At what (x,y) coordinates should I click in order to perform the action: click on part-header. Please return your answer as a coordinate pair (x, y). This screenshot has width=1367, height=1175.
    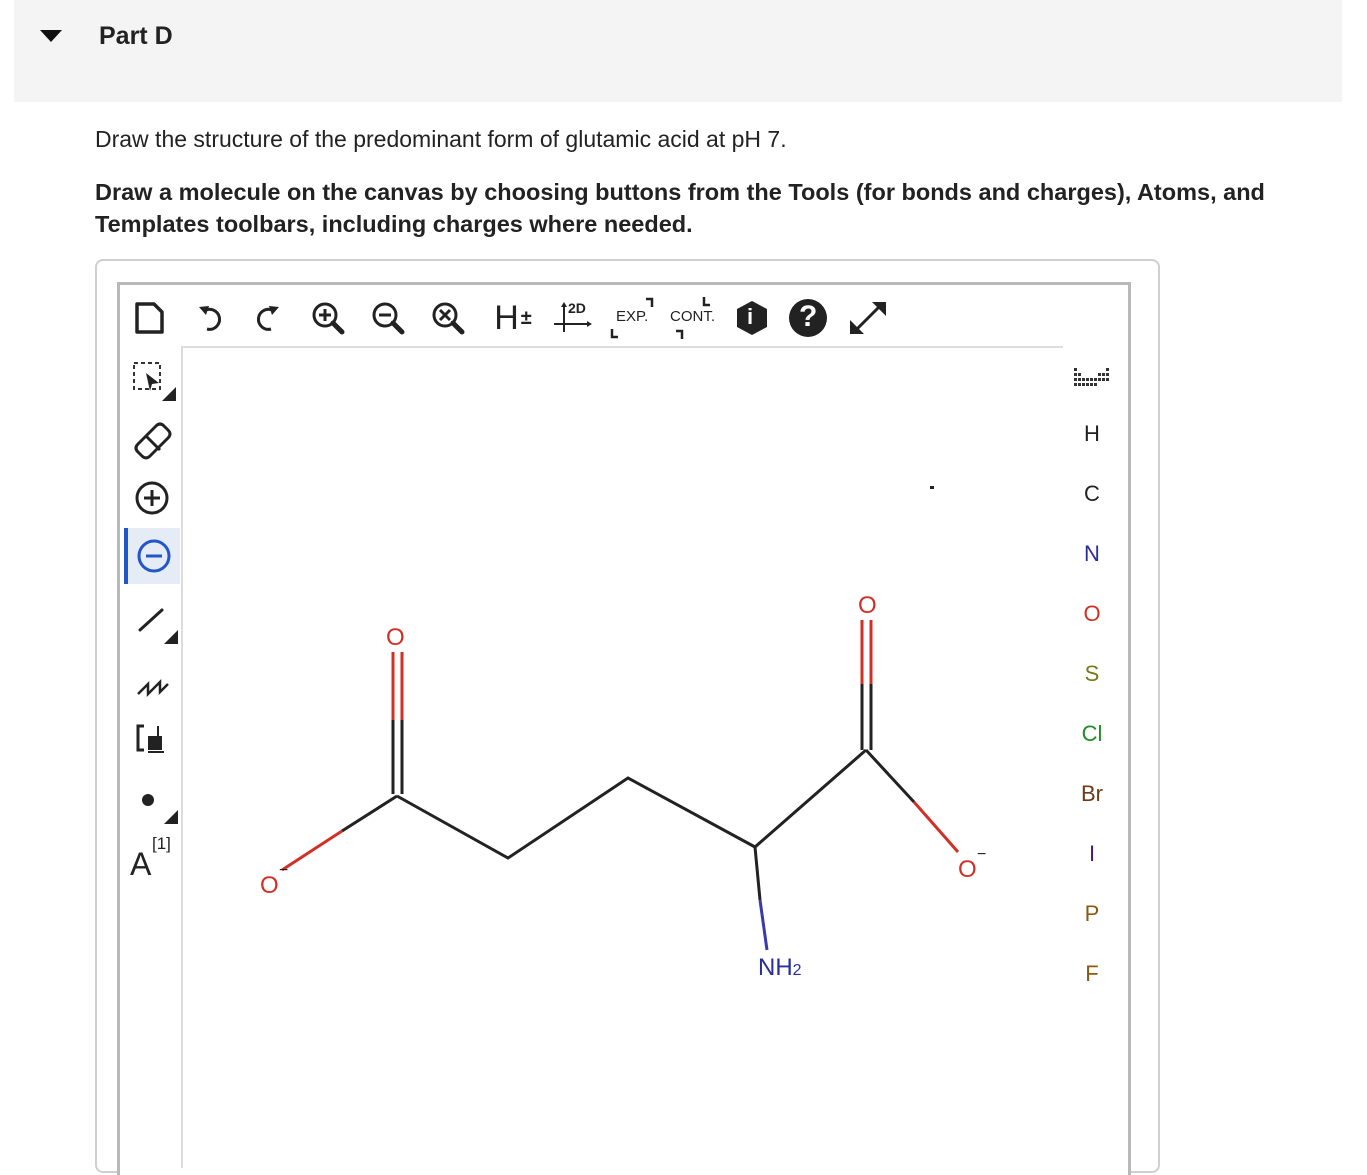
    Looking at the image, I should click on (678, 51).